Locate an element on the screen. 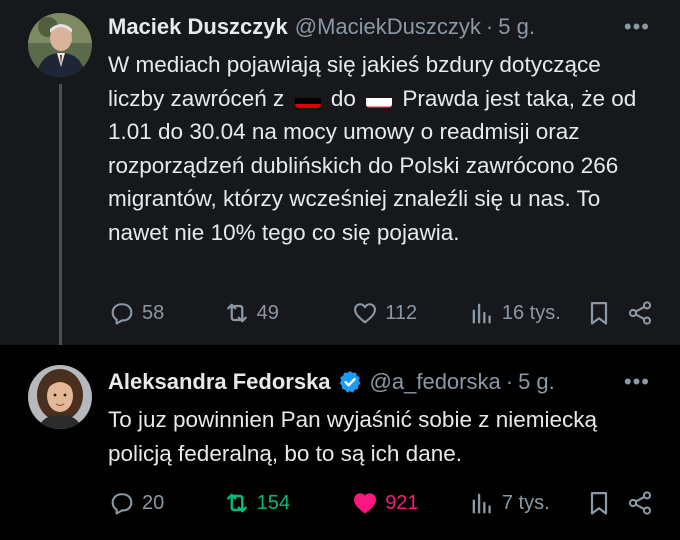 This screenshot has height=540, width=680. reply-button: 20 is located at coordinates (165, 503).